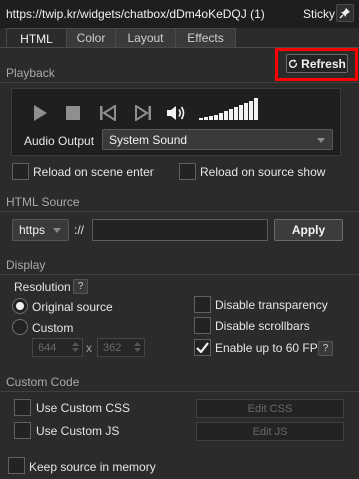 Image resolution: width=359 pixels, height=479 pixels. I want to click on resolution-times: x, so click(89, 348).